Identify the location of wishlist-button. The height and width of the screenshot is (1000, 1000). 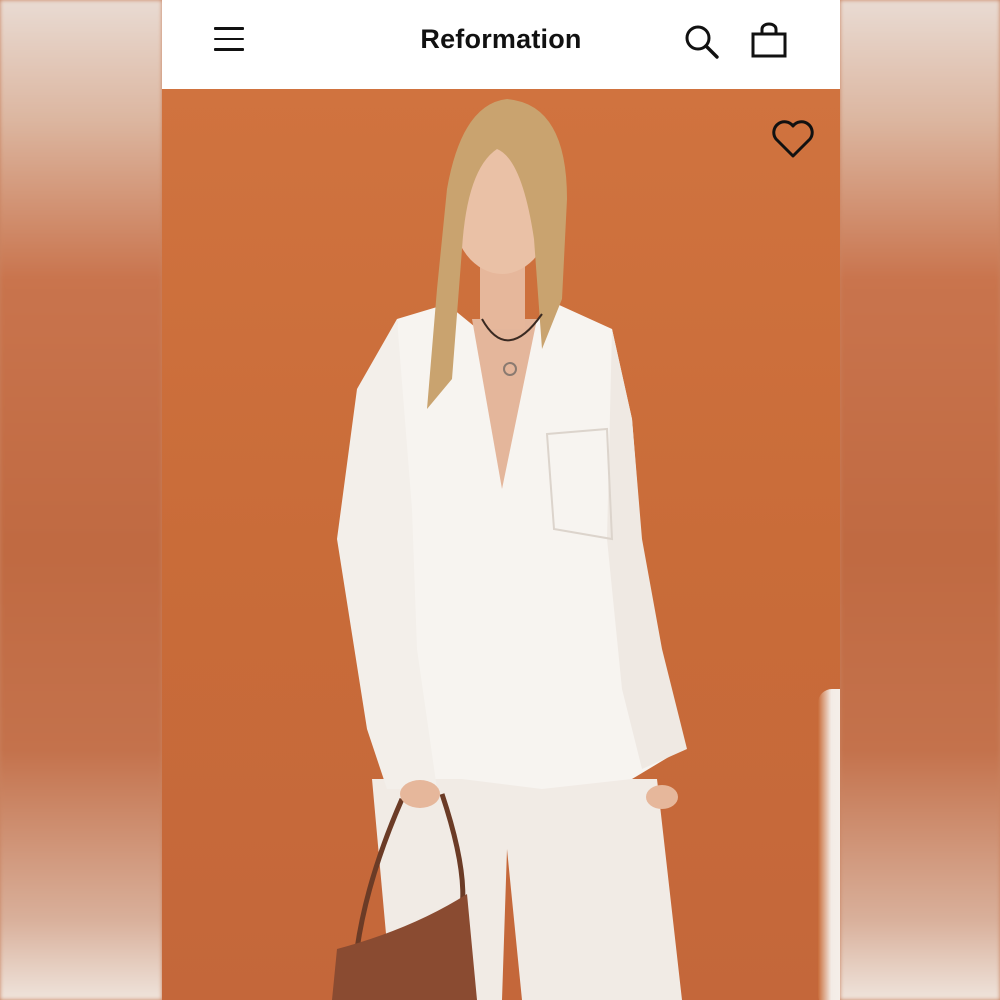
(793, 139).